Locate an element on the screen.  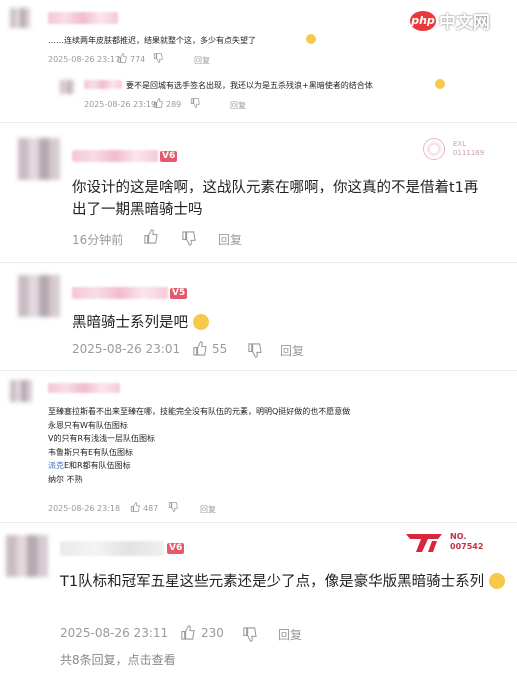
fan-badge-line2: 007542 is located at coordinates (467, 546).